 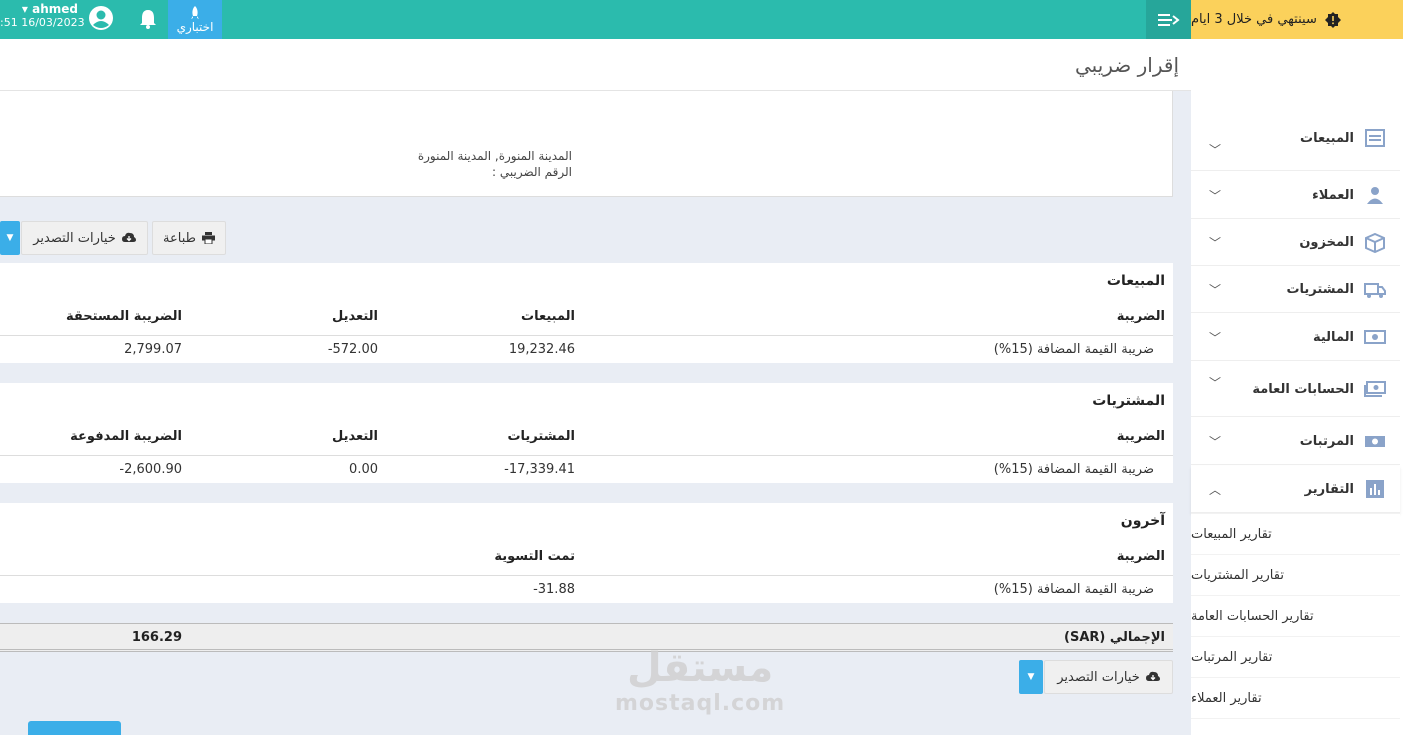 I want to click on sidebar-item-label: العملاء, so click(x=1333, y=195).